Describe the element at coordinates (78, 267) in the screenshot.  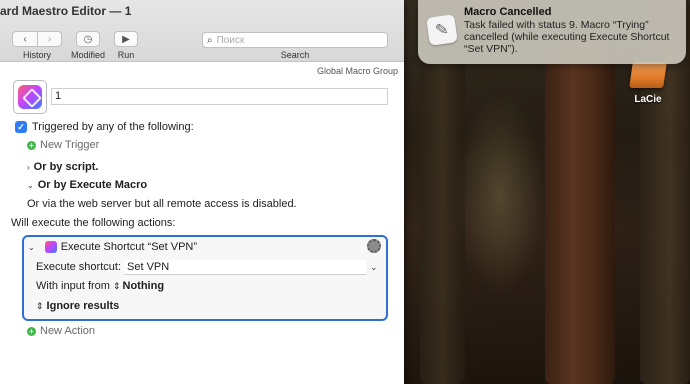
I see `shortcut-label: Execute shortcut:` at that location.